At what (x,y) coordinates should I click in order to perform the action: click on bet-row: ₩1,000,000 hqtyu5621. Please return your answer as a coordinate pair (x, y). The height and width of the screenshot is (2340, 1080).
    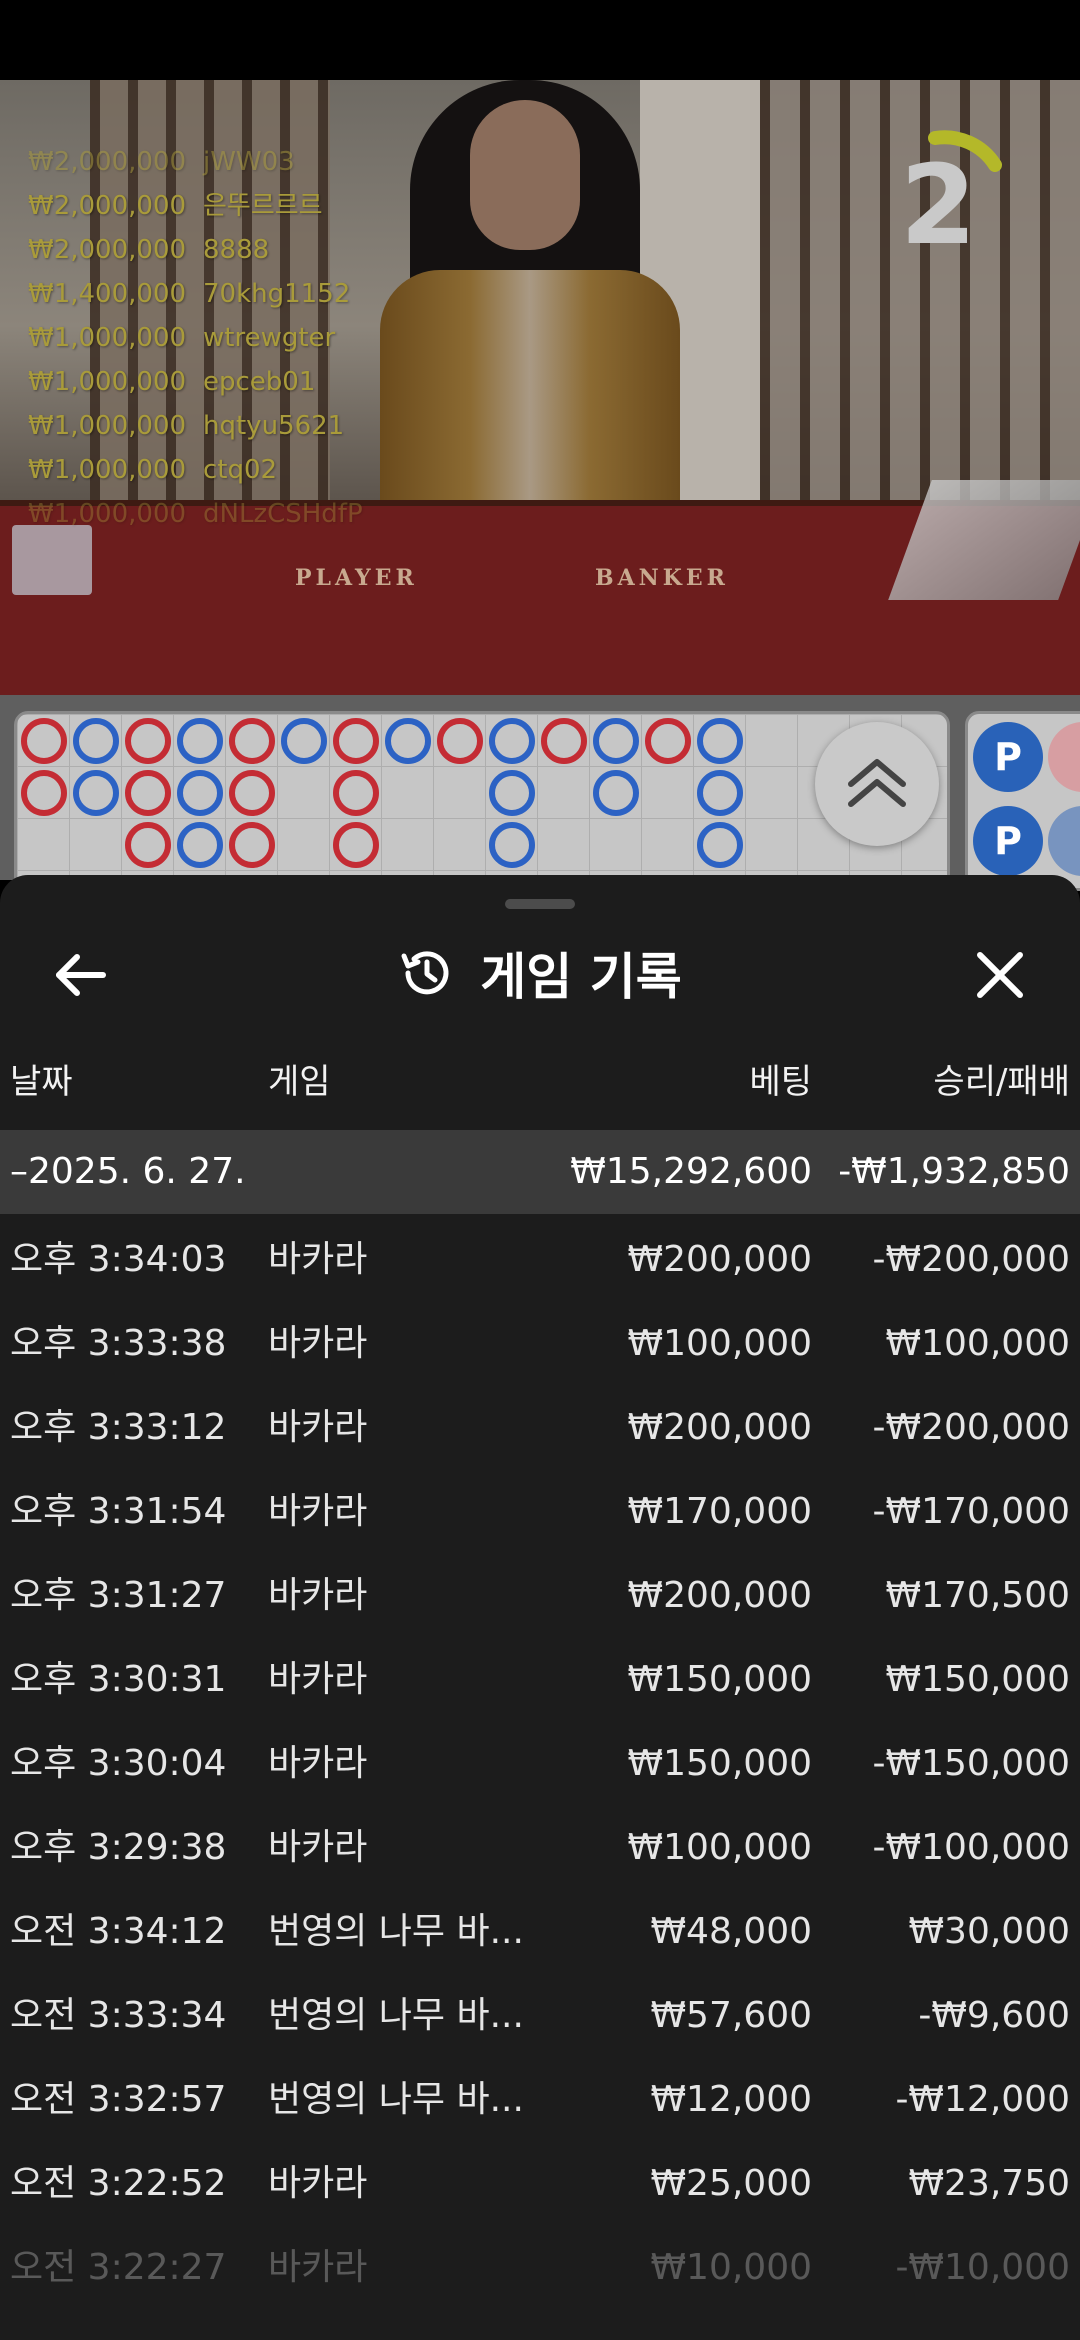
    Looking at the image, I should click on (186, 426).